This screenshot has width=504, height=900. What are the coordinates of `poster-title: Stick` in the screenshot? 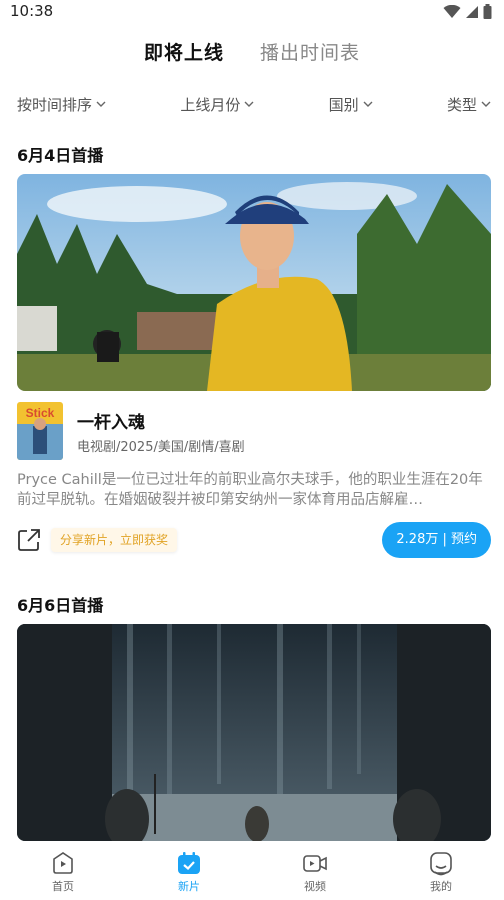 It's located at (40, 413).